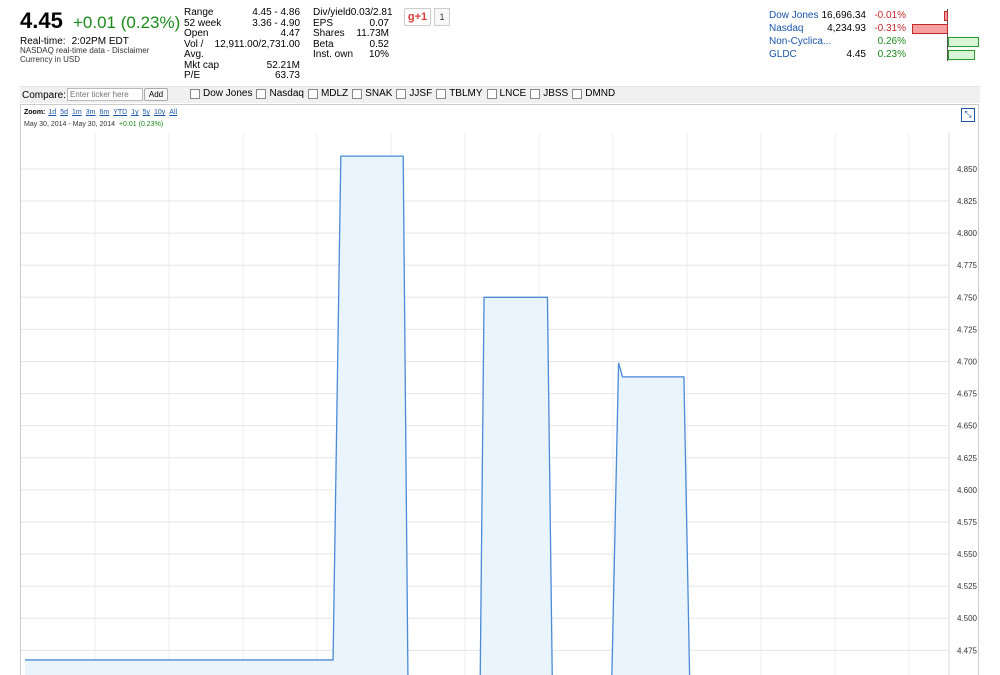 This screenshot has height=675, width=1000. Describe the element at coordinates (41, 20) in the screenshot. I see `stock-price: 4.45` at that location.